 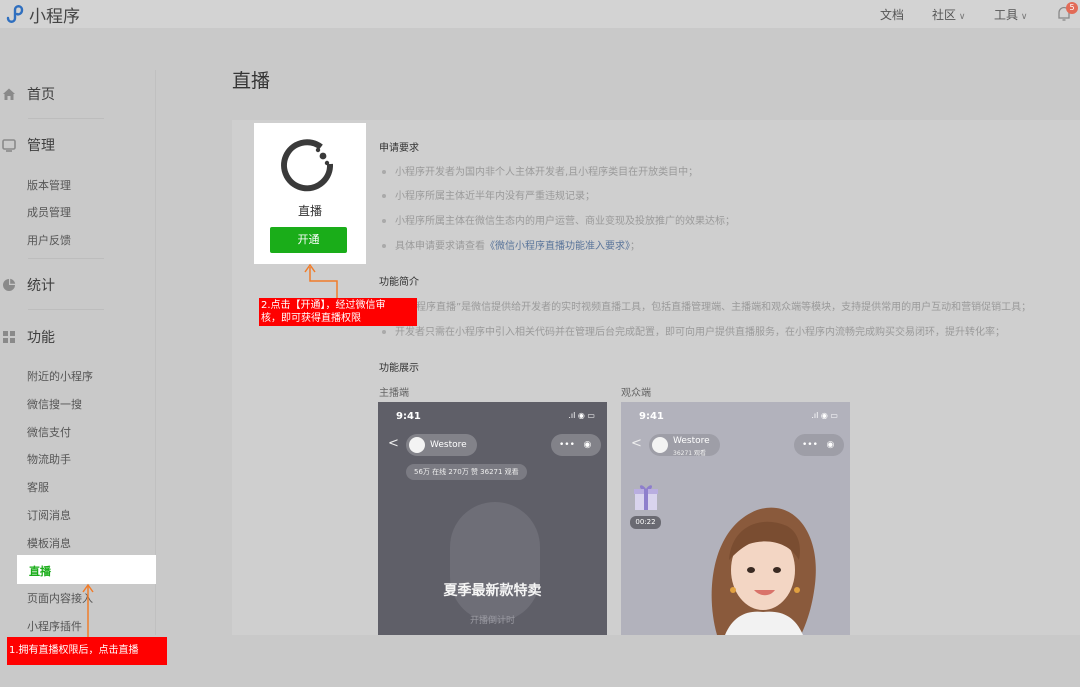 I want to click on live-broadcast-icon, so click(x=307, y=165).